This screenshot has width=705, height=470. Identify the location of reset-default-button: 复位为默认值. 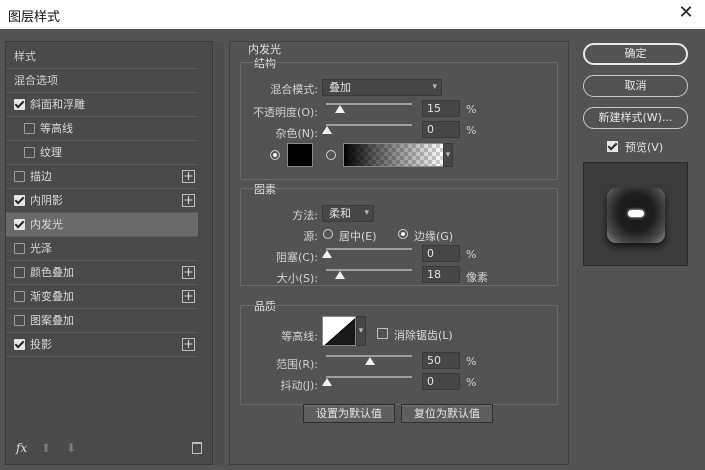
(447, 413).